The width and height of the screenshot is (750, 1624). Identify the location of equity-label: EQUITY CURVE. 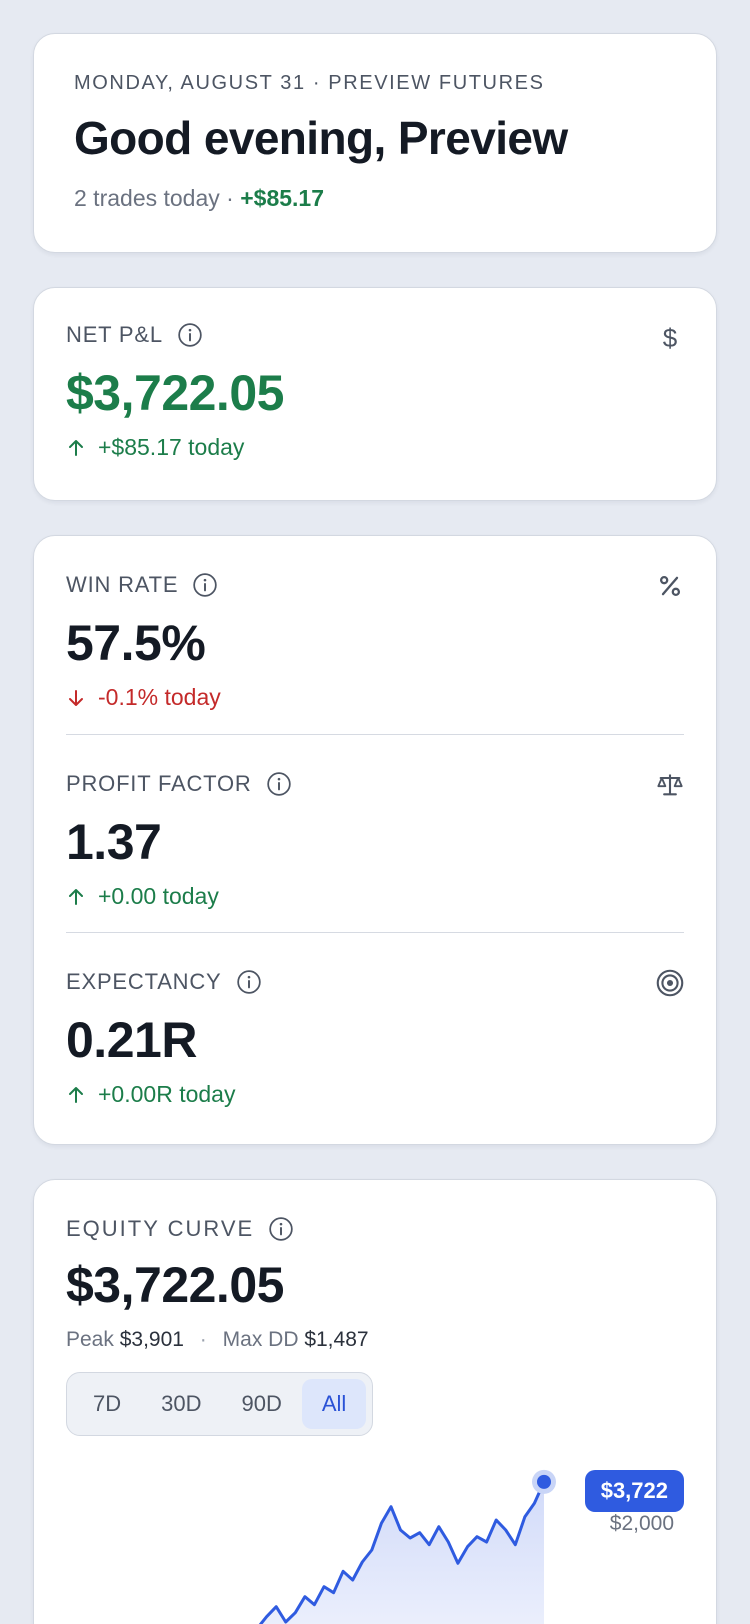
(160, 1228).